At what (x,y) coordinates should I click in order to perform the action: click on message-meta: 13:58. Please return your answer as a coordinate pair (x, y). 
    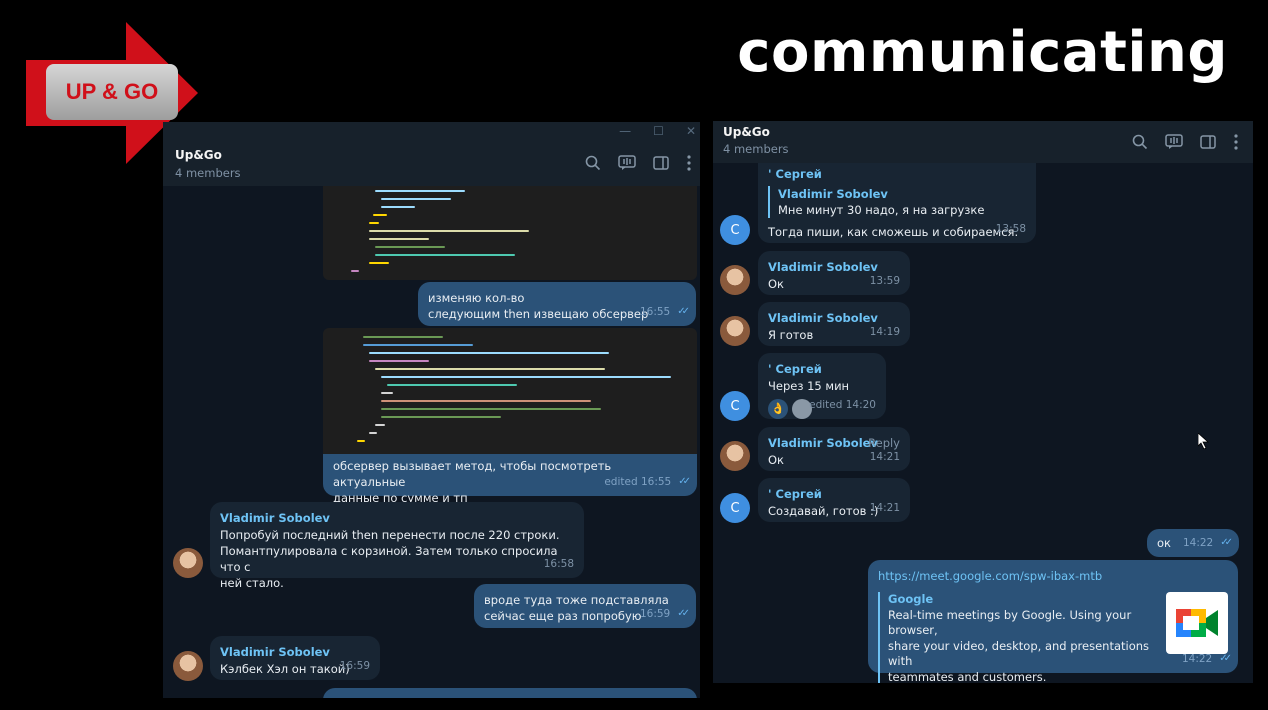
    Looking at the image, I should click on (1011, 229).